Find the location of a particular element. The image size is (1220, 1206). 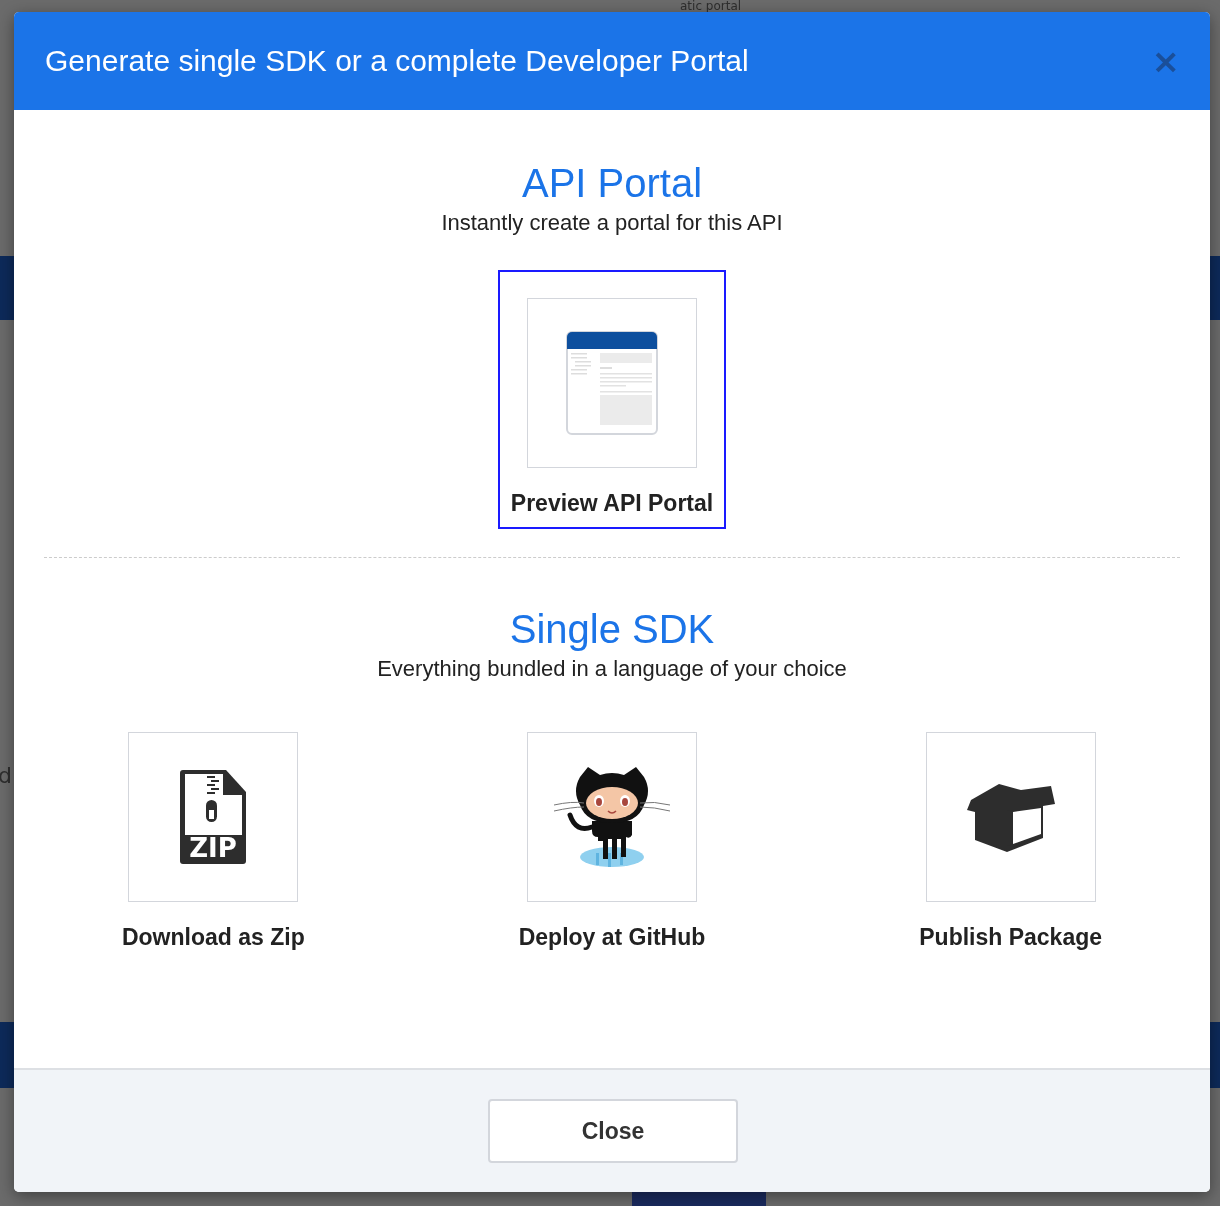

dialog-title: Generate single SDK or a complete Developer Portal is located at coordinates (397, 61).